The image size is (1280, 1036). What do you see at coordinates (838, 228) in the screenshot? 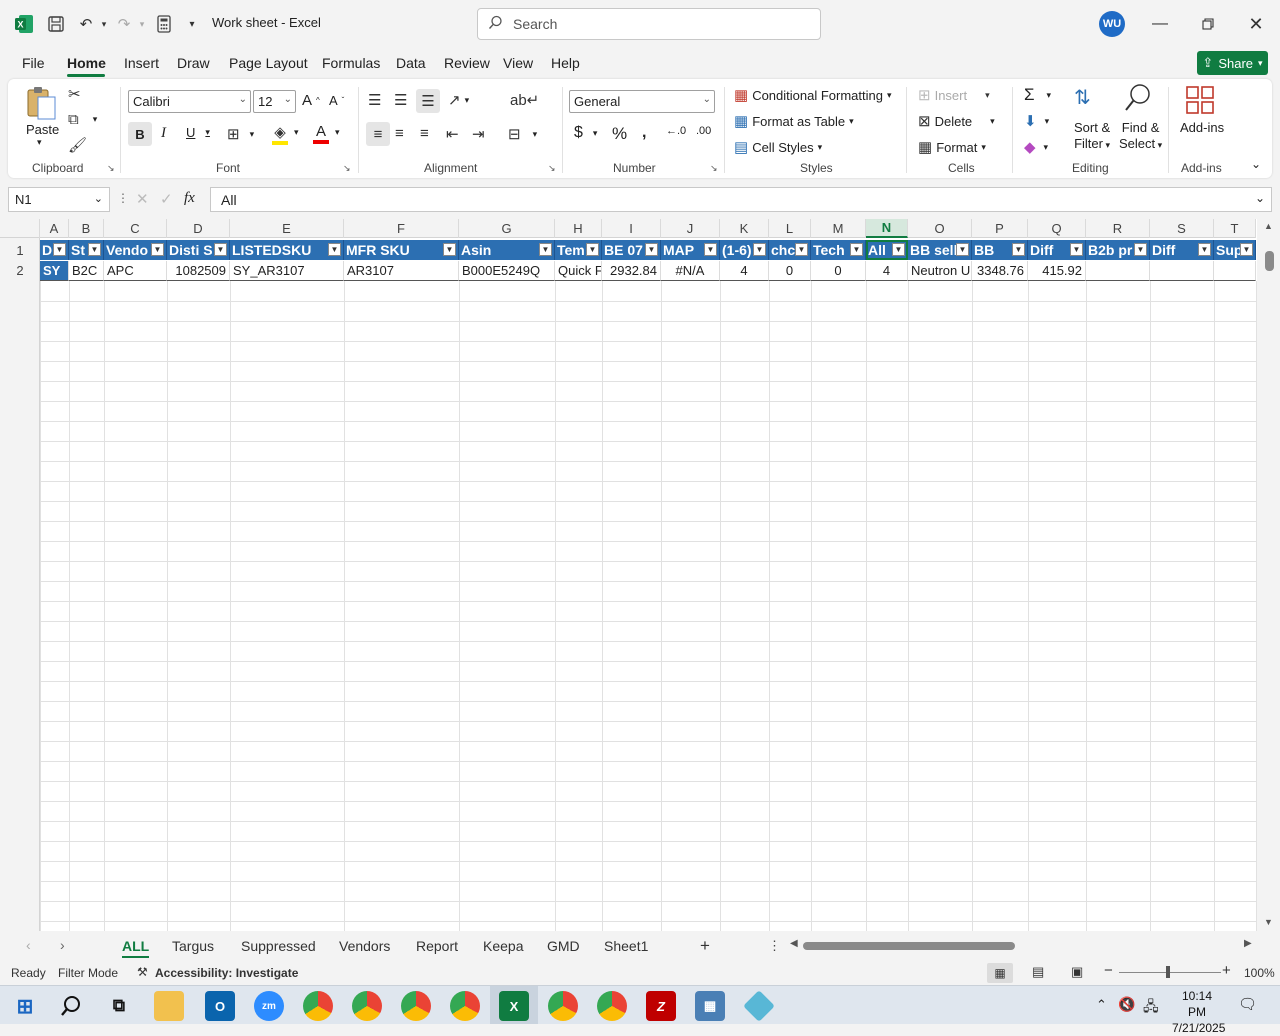
I see `column-header-m: M` at bounding box center [838, 228].